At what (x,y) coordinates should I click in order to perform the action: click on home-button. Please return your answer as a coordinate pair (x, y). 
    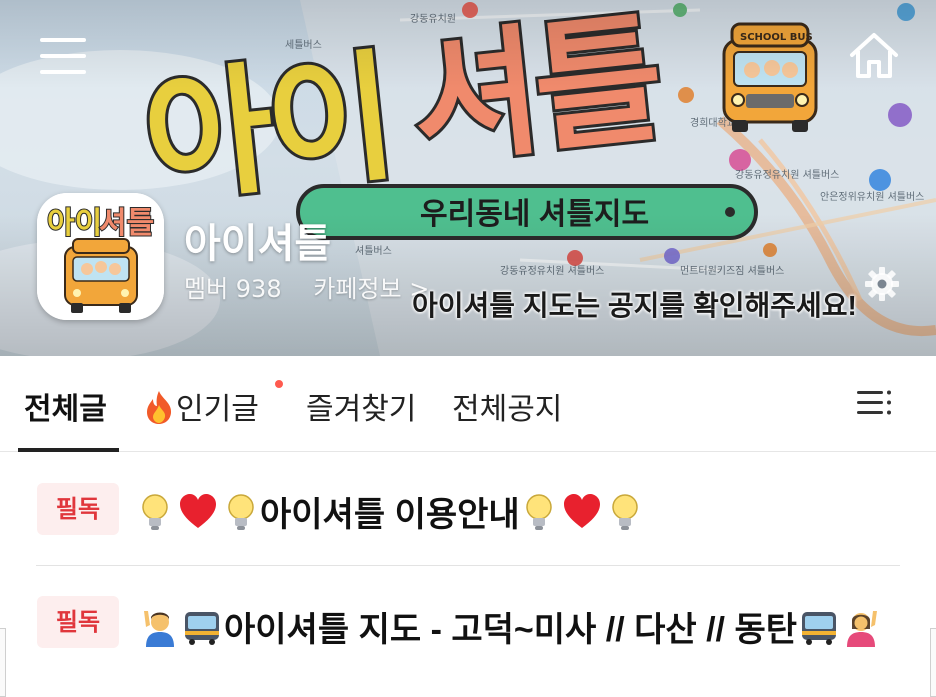
    Looking at the image, I should click on (874, 56).